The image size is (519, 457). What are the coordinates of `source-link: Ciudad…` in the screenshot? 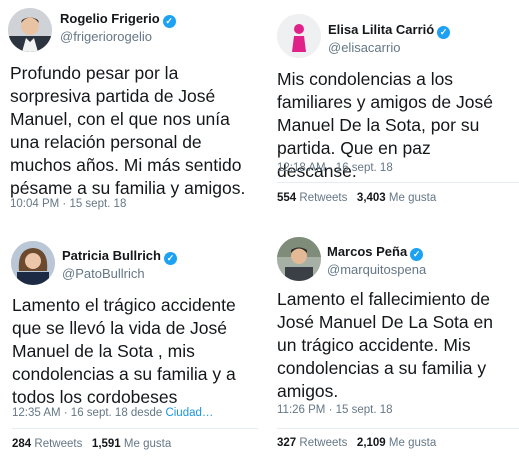 It's located at (189, 413).